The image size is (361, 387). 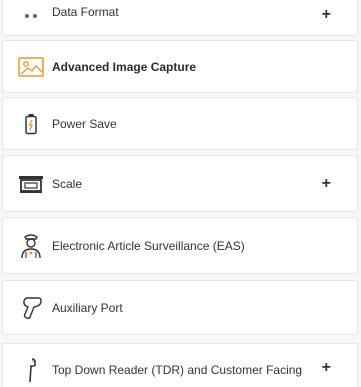 What do you see at coordinates (31, 308) in the screenshot?
I see `auxiliary-scanner-icon` at bounding box center [31, 308].